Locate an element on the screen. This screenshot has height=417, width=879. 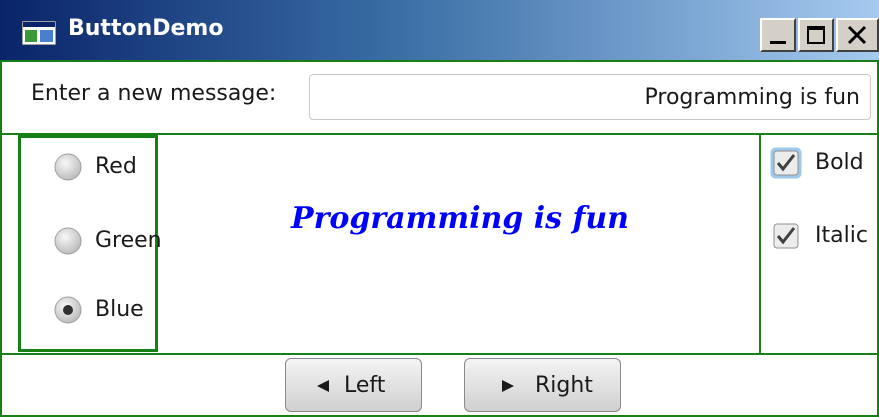
window-title: ButtonDemo is located at coordinates (146, 28).